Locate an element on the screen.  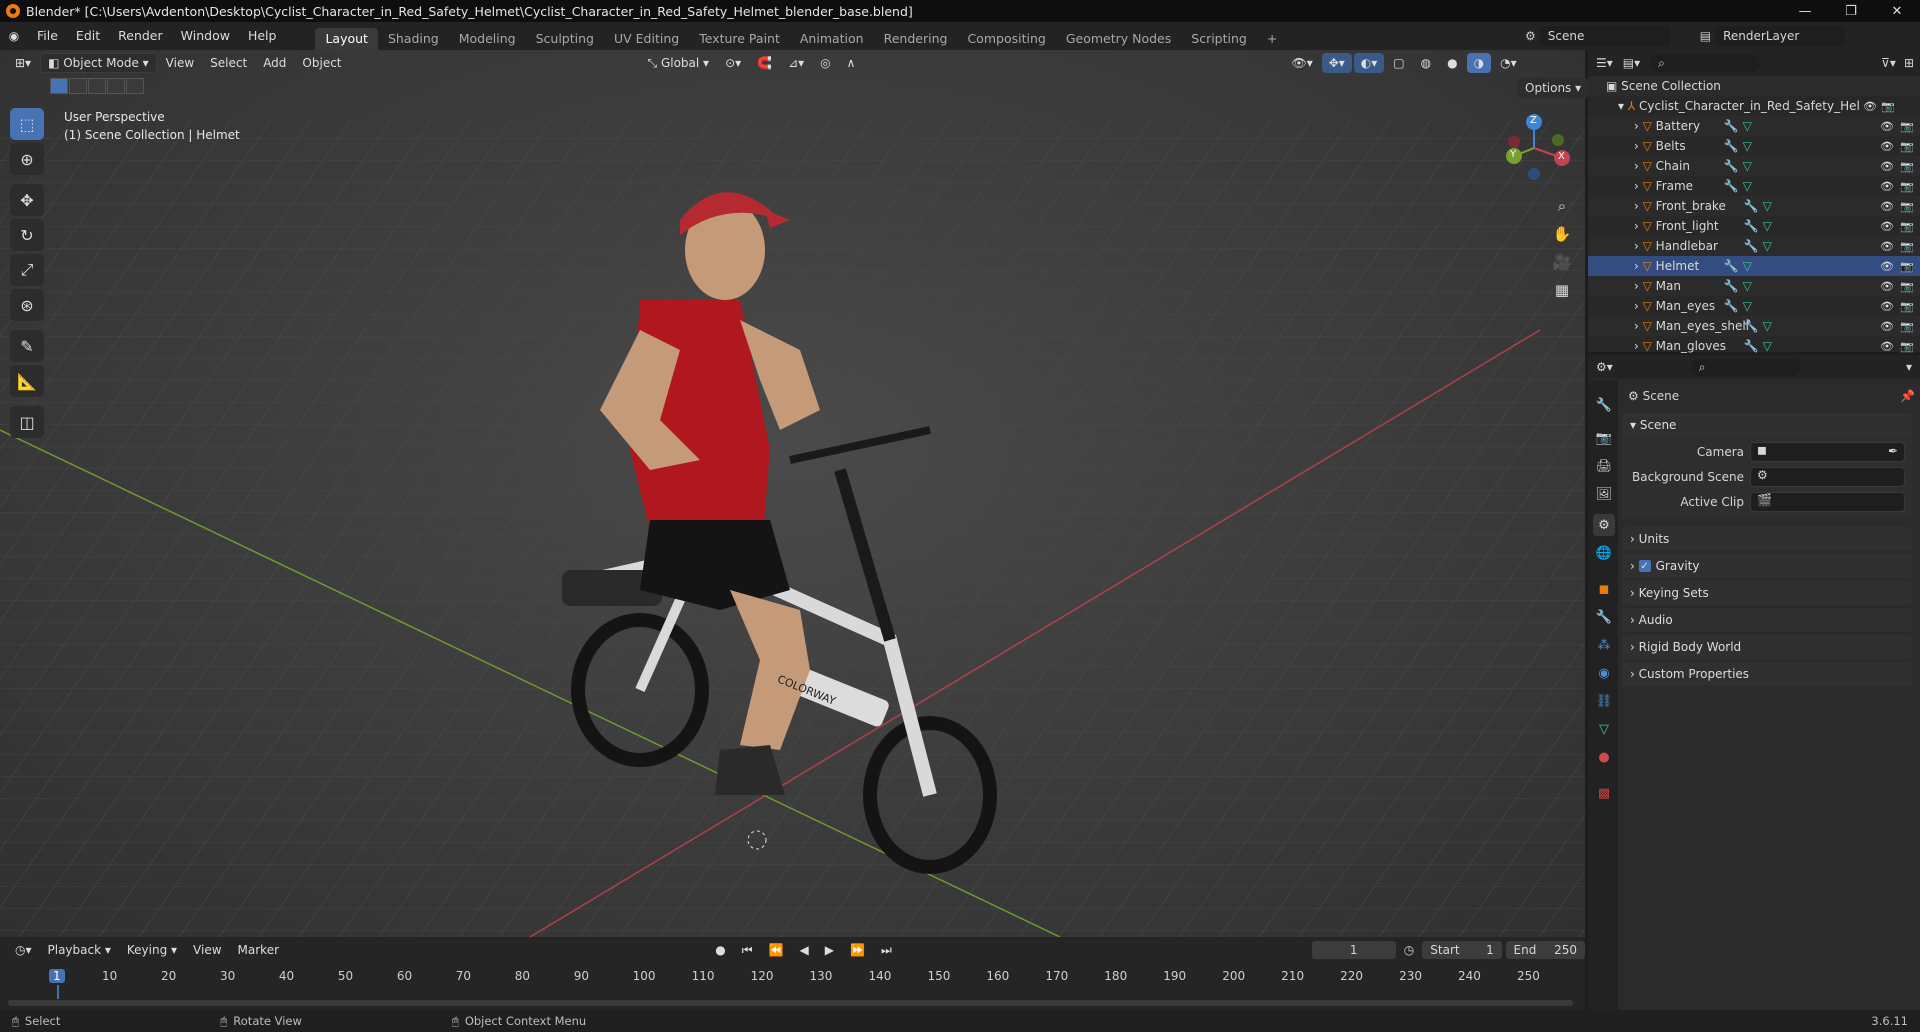
transform-tool-icon: ⊛ is located at coordinates (27, 305).